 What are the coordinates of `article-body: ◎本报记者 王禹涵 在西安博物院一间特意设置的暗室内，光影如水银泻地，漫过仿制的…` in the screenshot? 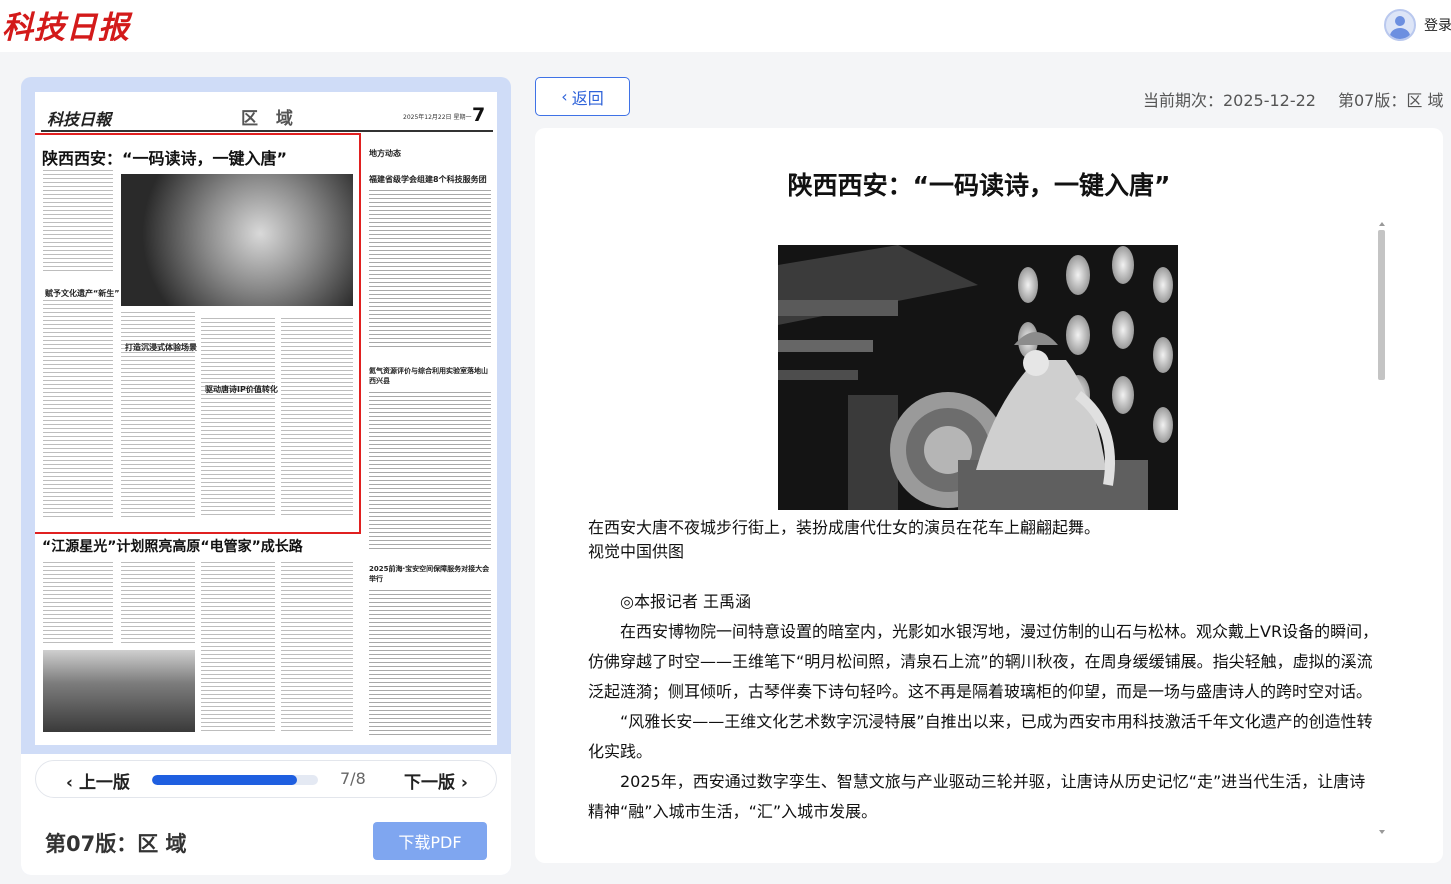 It's located at (984, 707).